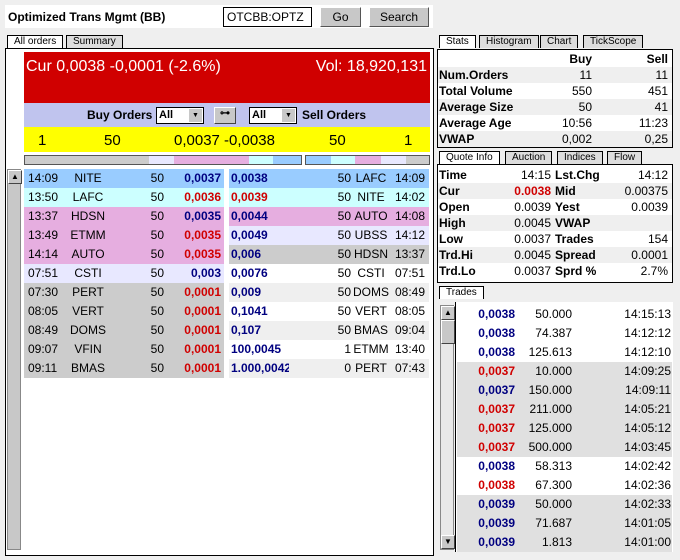 The image size is (680, 560). Describe the element at coordinates (329, 197) in the screenshot. I see `sell-order-row: 0,0039 50 NITE 14:02` at that location.